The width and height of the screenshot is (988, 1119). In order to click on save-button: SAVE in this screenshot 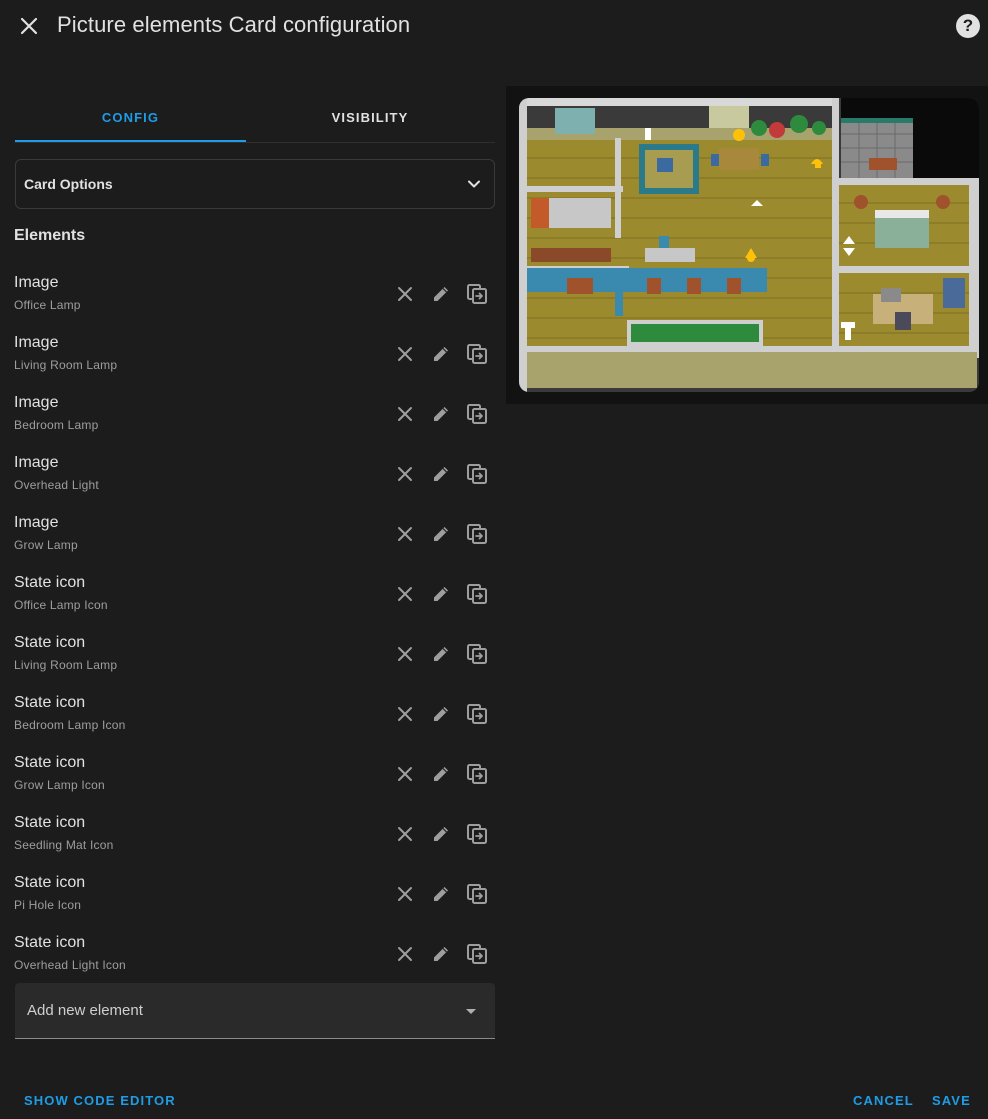, I will do `click(951, 1100)`.